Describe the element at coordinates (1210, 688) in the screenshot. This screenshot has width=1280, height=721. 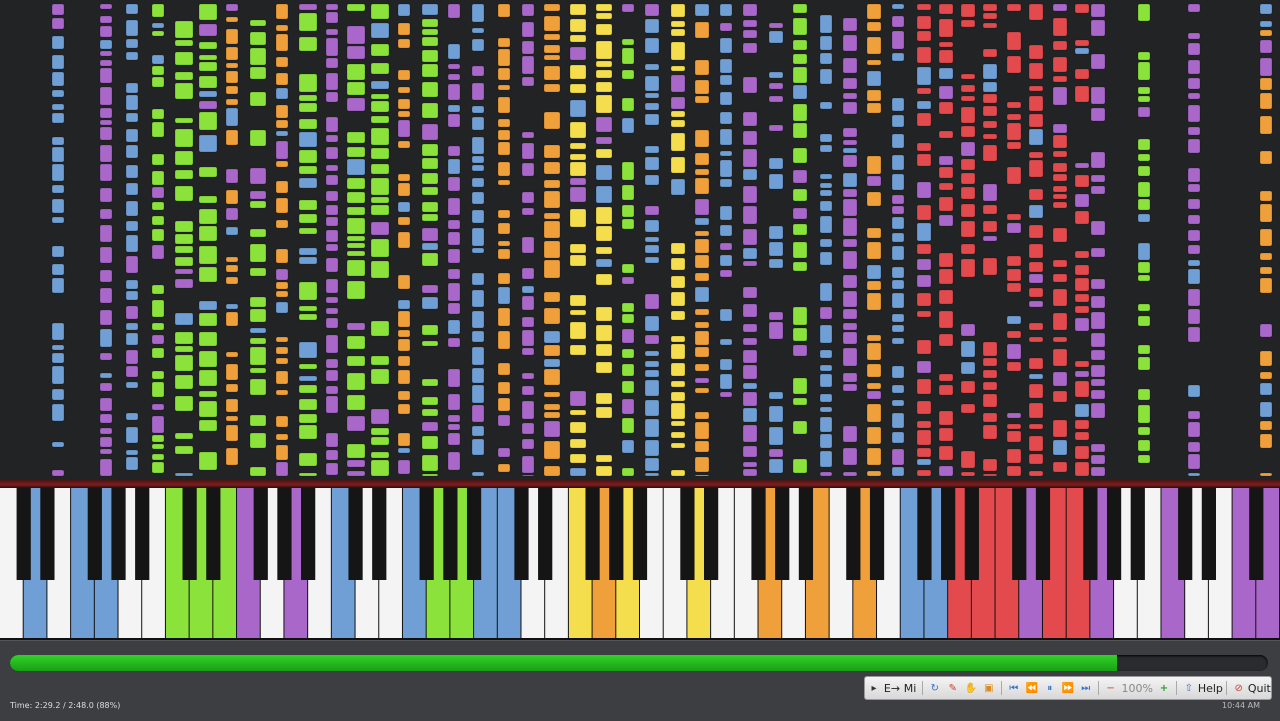
I see `help-button: Help` at that location.